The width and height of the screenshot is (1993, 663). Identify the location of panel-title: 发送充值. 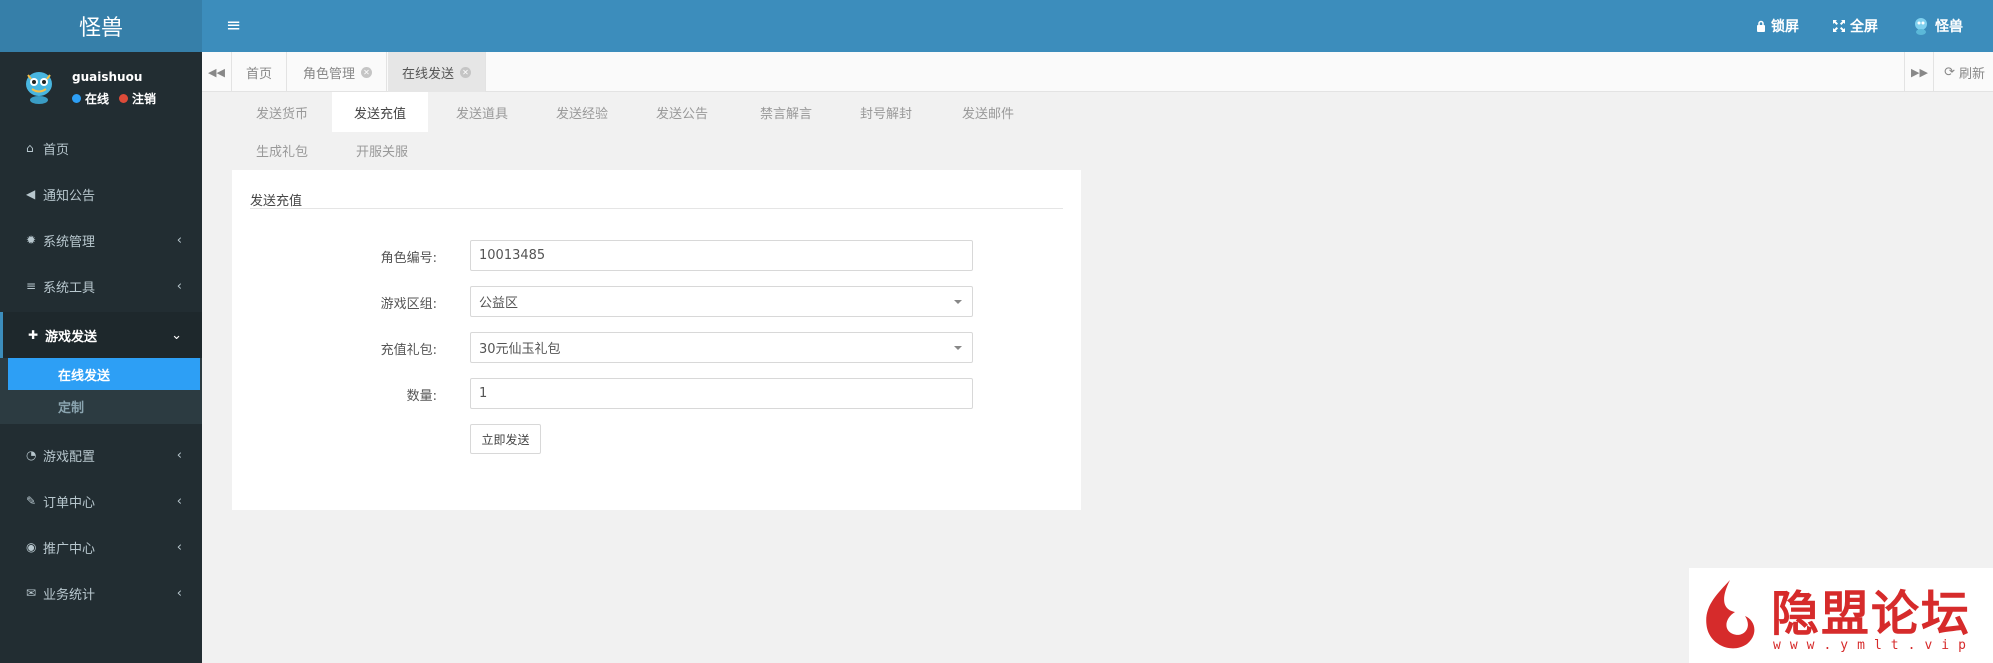
(276, 201).